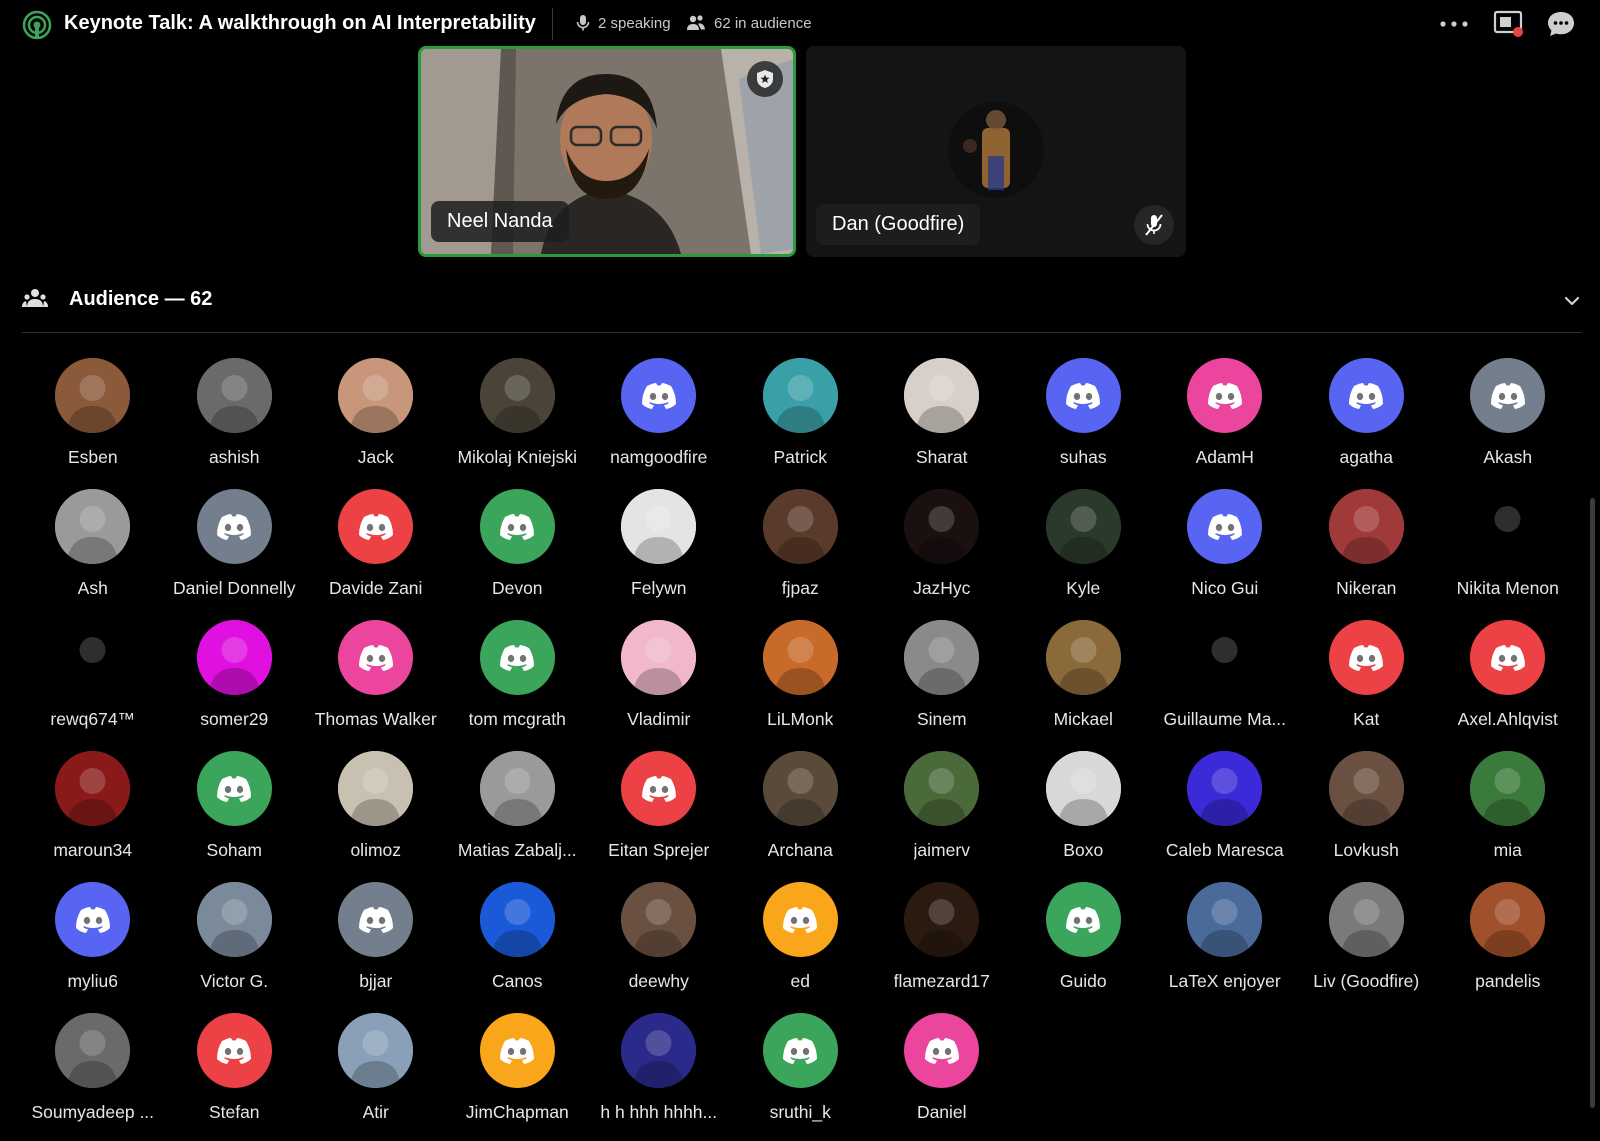 The height and width of the screenshot is (1141, 1600). I want to click on audience-member: Sinem, so click(942, 685).